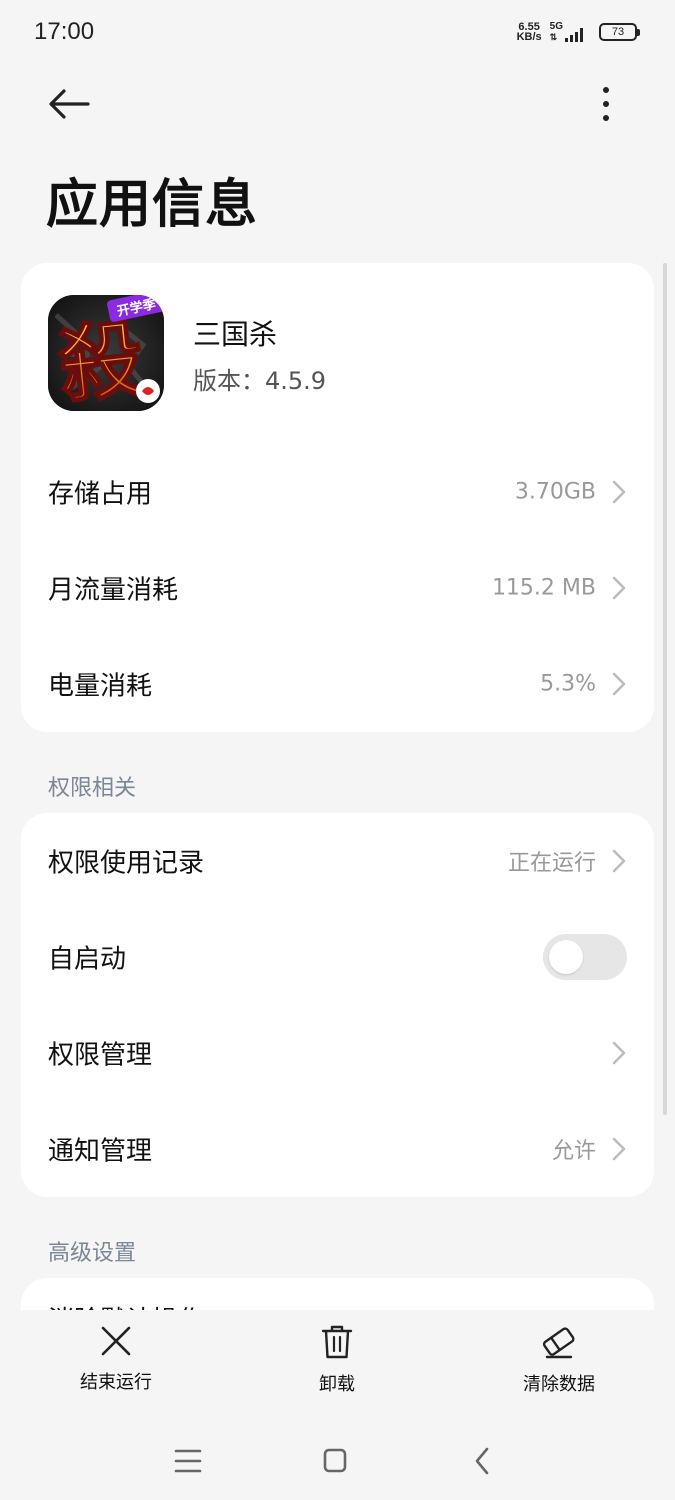  What do you see at coordinates (337, 1342) in the screenshot?
I see `trash-icon` at bounding box center [337, 1342].